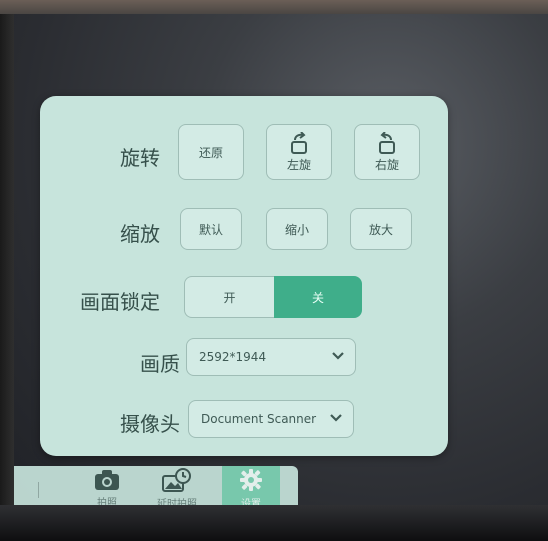 The image size is (548, 541). I want to click on lock-label: 画面锁定, so click(120, 302).